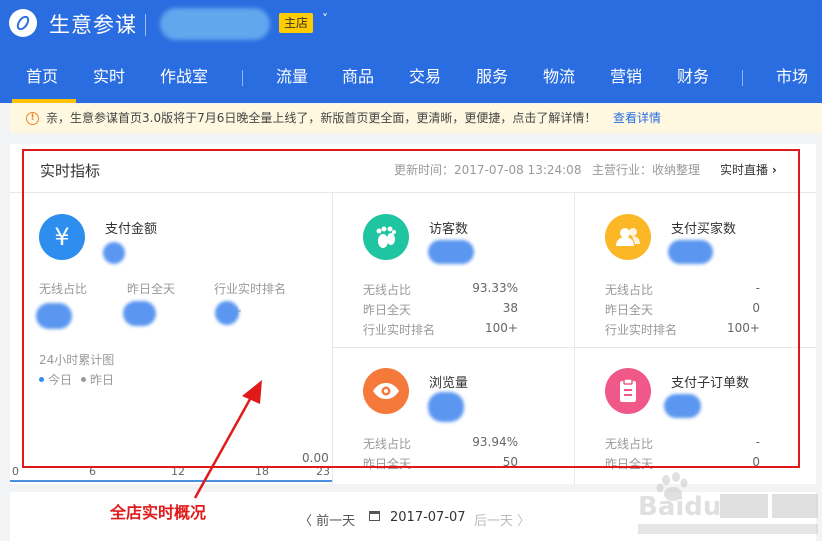 This screenshot has width=822, height=541. Describe the element at coordinates (693, 79) in the screenshot. I see `nav-finance: 财务` at that location.